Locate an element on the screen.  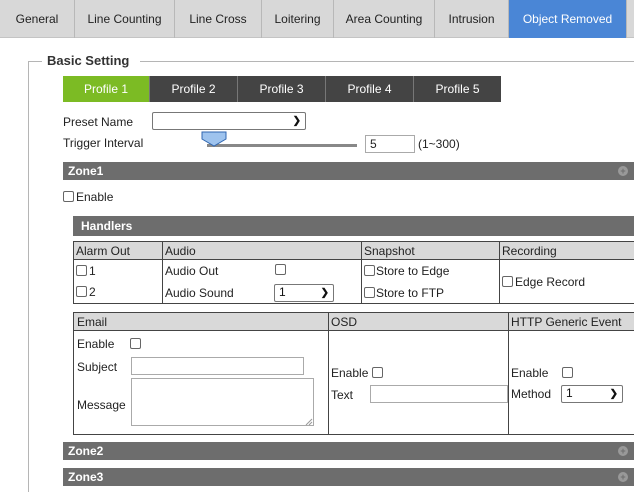
alarm-out-1-checkbox is located at coordinates (81, 270).